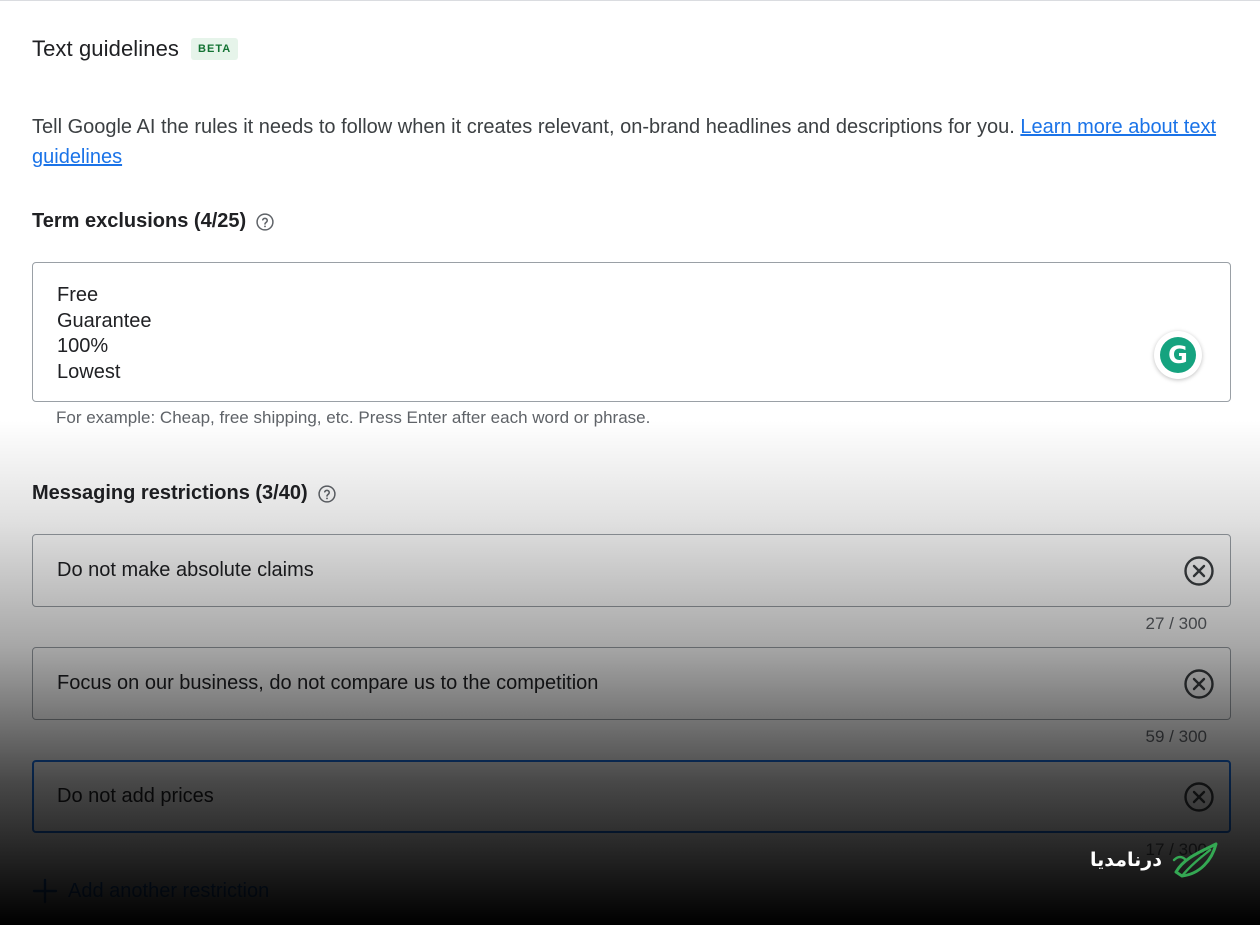  Describe the element at coordinates (89, 371) in the screenshot. I see `term-item: Lowest` at that location.